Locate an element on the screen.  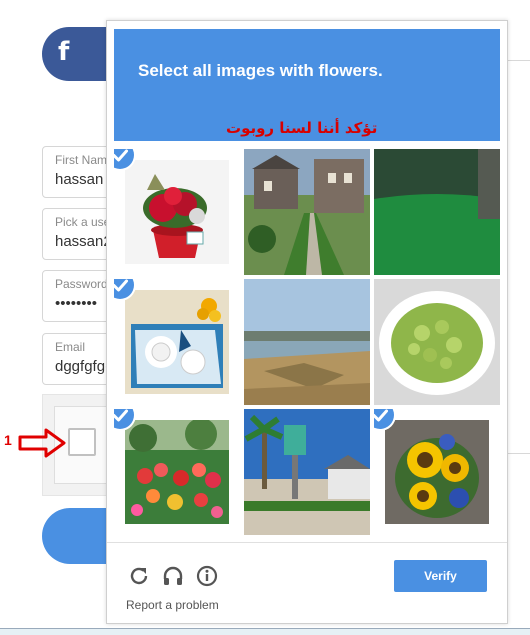
instruction-suffix: . is located at coordinates (380, 70).